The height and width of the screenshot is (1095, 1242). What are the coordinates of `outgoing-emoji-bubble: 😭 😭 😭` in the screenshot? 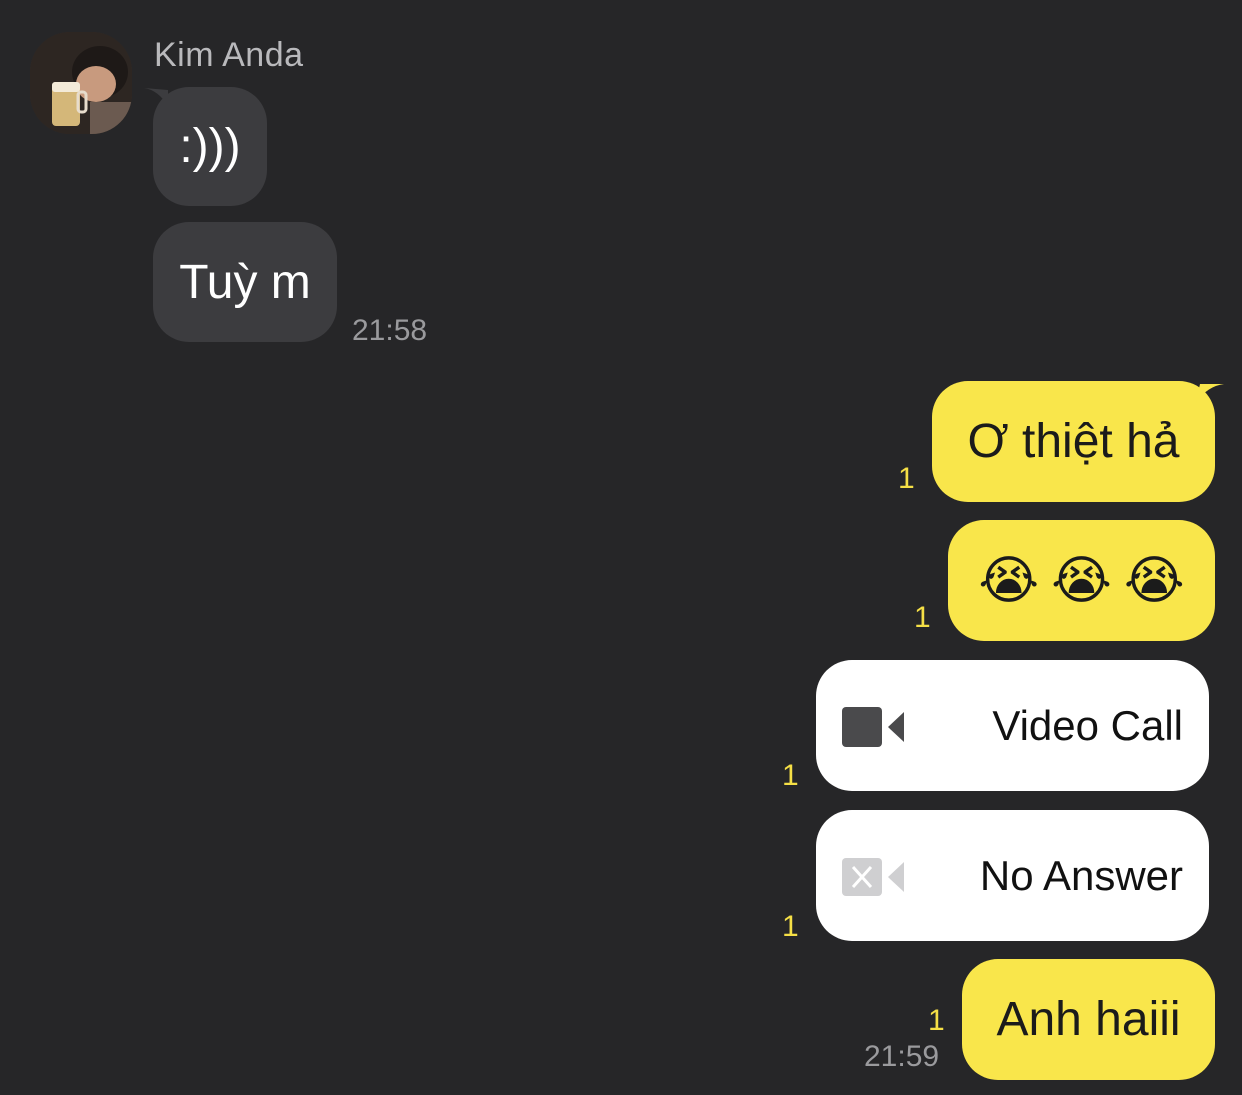 It's located at (1081, 580).